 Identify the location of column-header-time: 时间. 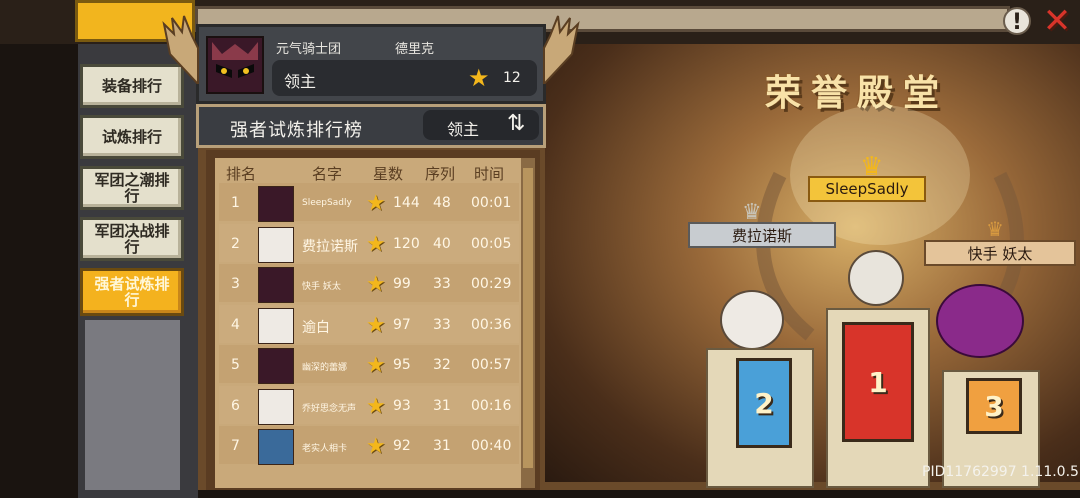
(489, 174).